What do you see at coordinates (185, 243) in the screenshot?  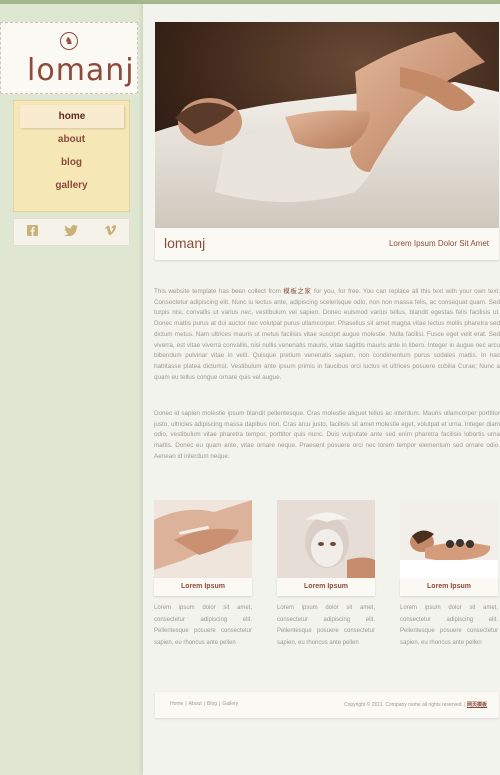 I see `hero-logo-text: lomanj` at bounding box center [185, 243].